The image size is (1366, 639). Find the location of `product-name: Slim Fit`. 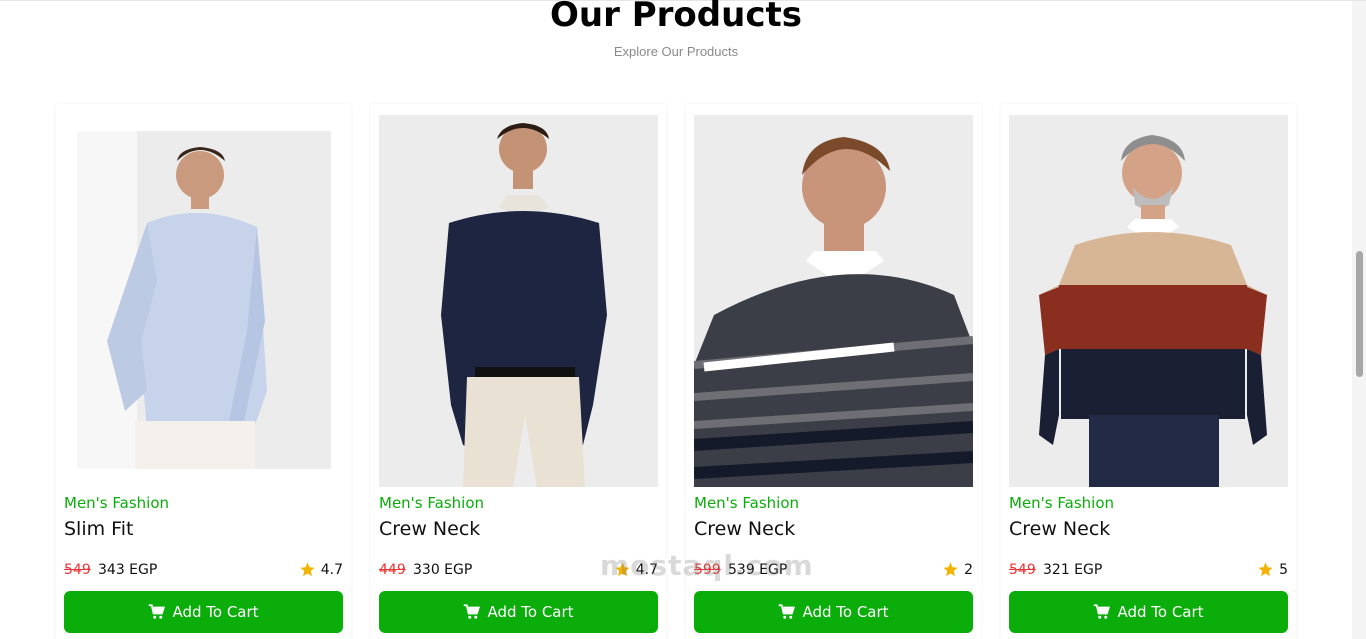

product-name: Slim Fit is located at coordinates (98, 529).